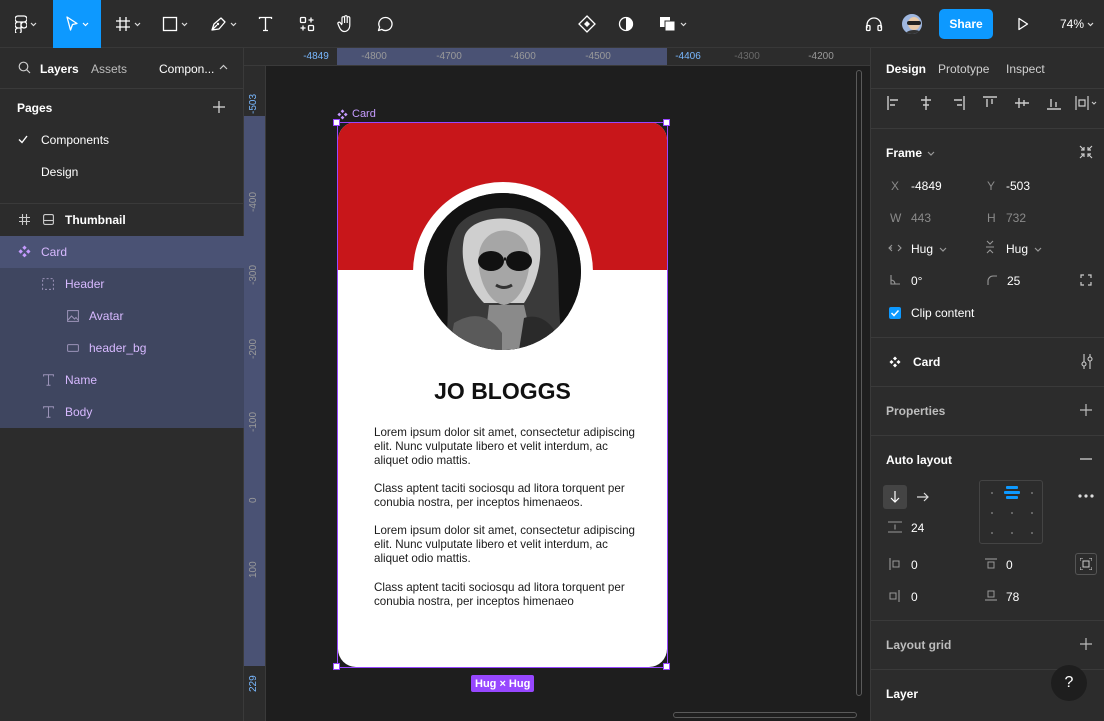 This screenshot has height=721, width=1104. What do you see at coordinates (122, 412) in the screenshot?
I see `layer-body: Body` at bounding box center [122, 412].